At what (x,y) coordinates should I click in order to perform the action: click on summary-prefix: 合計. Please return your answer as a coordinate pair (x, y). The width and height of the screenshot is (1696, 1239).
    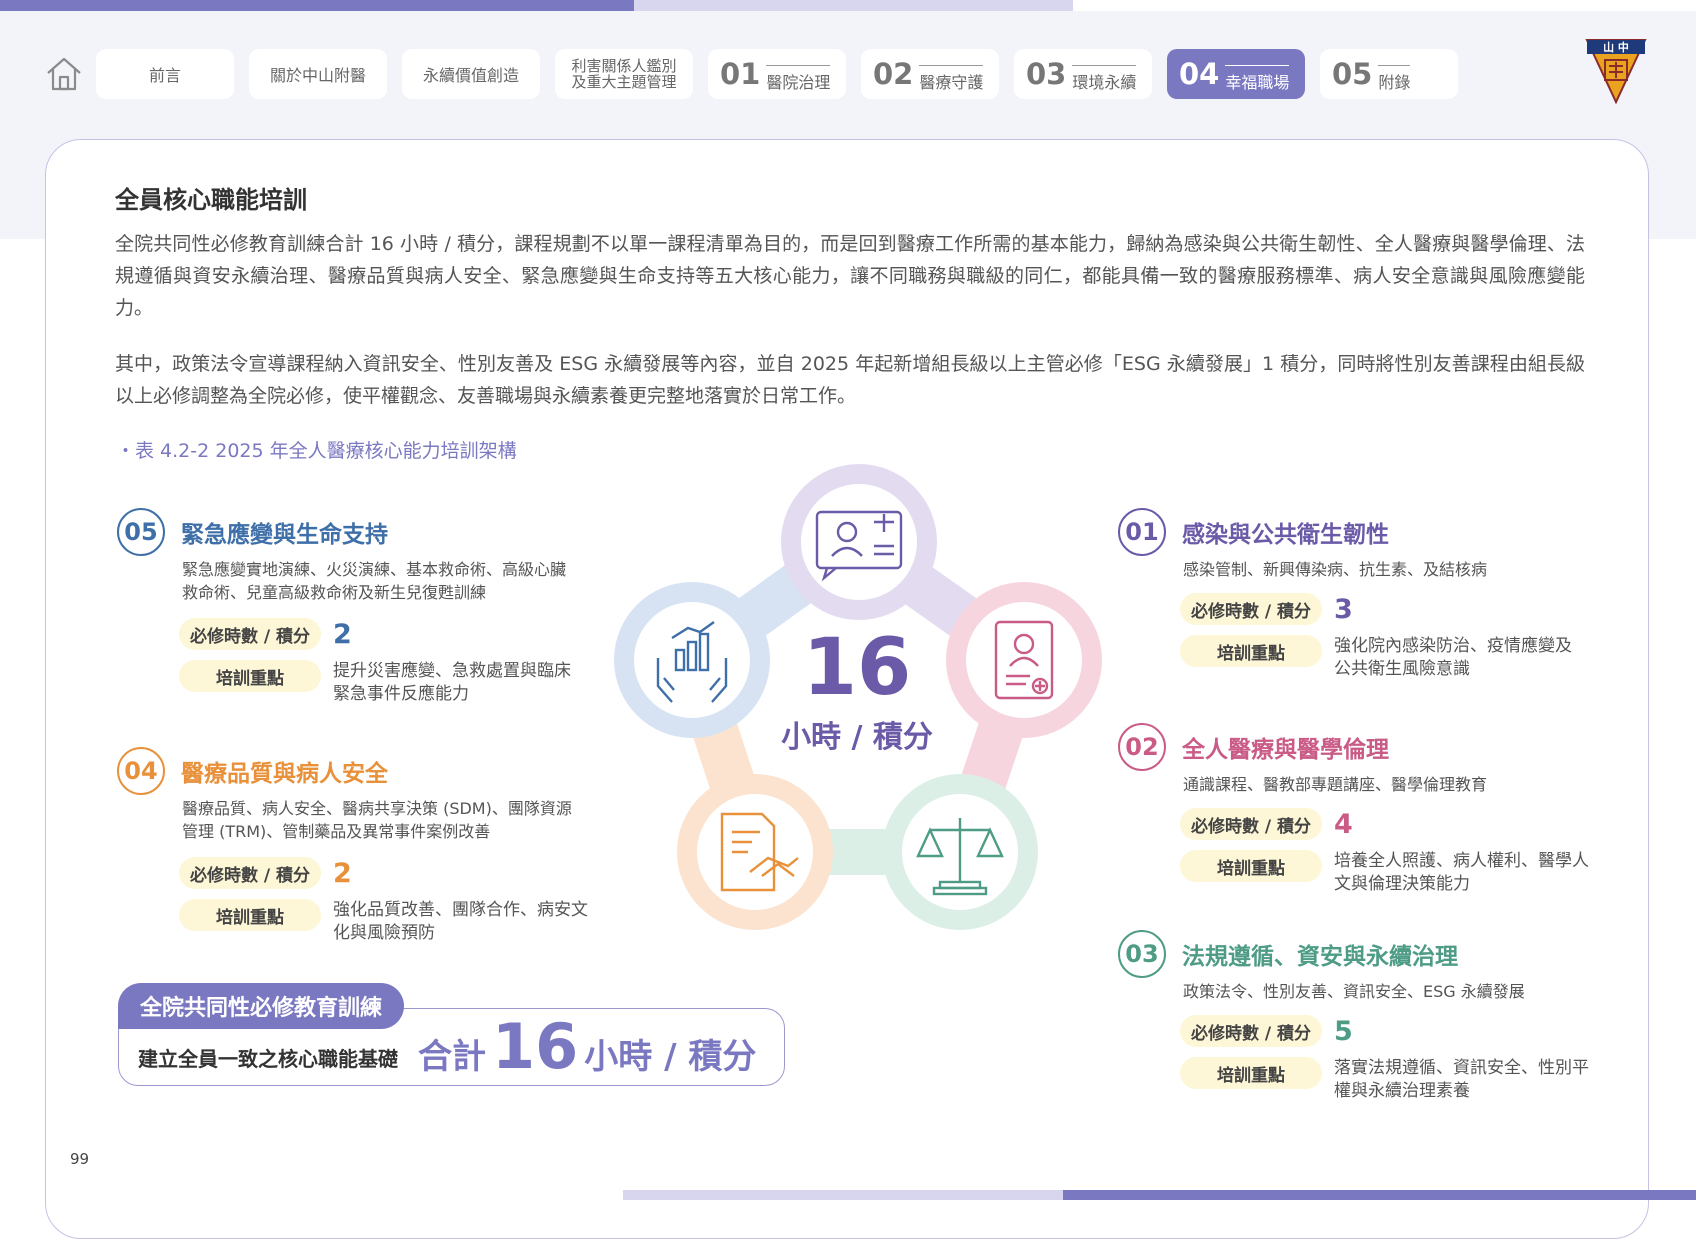
    Looking at the image, I should click on (452, 1057).